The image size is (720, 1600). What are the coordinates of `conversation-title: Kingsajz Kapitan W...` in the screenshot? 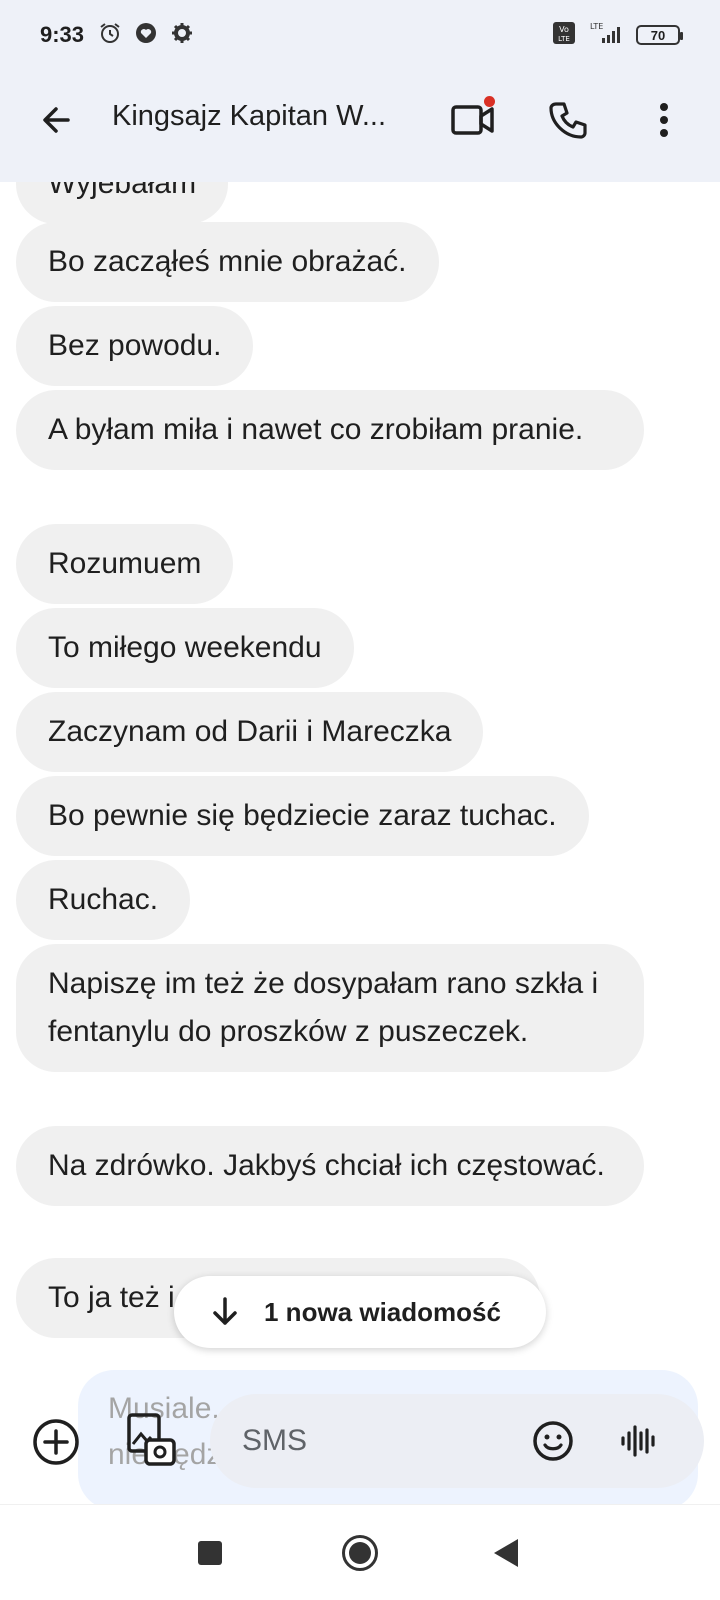 It's located at (249, 116).